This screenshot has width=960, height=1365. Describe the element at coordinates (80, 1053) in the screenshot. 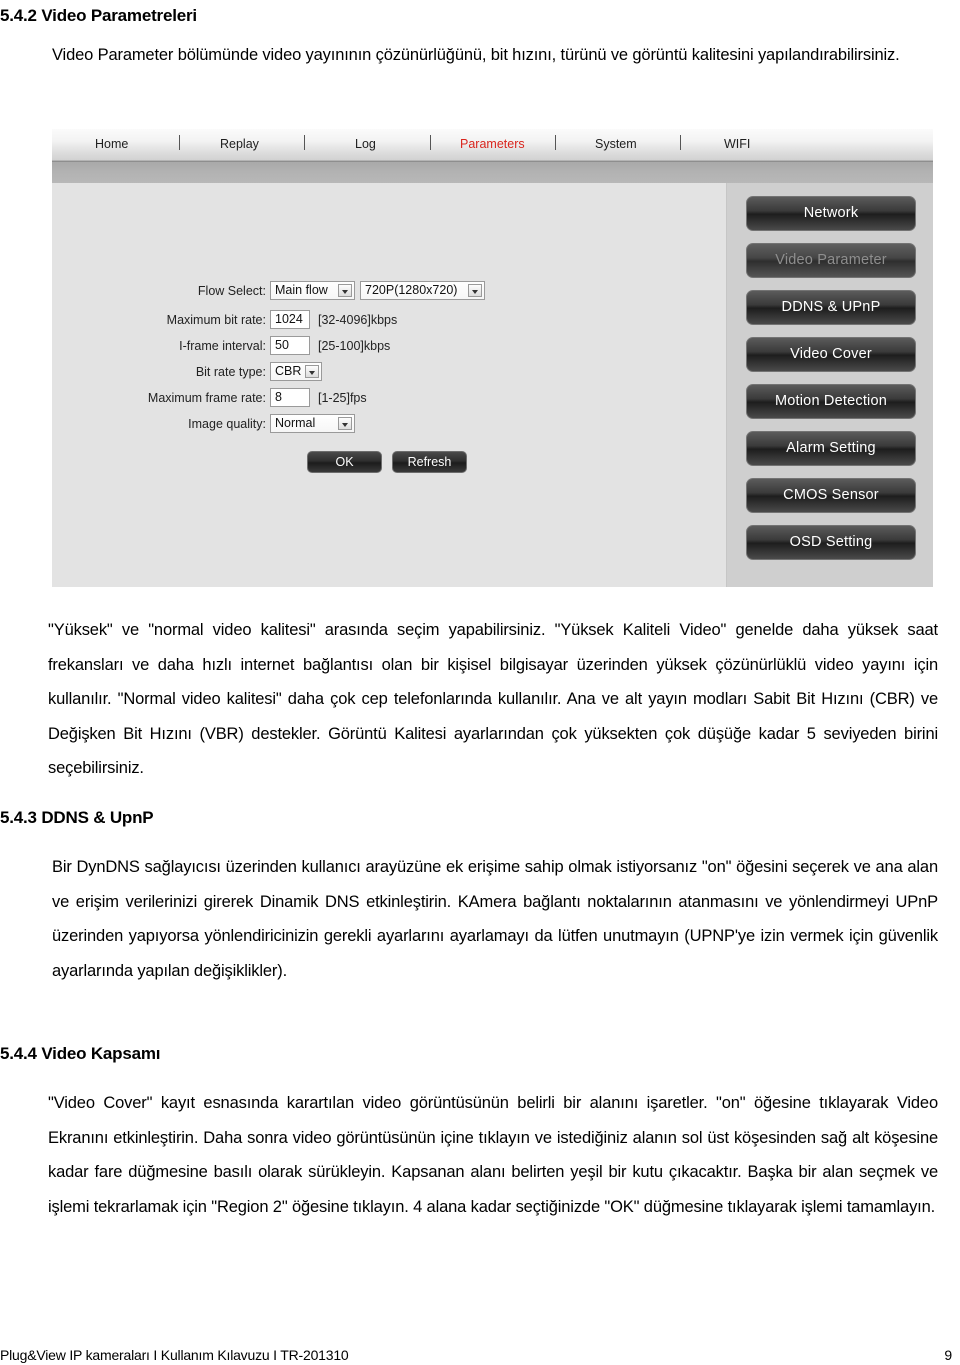

I see `section-heading-544: 5.4.4 Video Kapsamı` at that location.